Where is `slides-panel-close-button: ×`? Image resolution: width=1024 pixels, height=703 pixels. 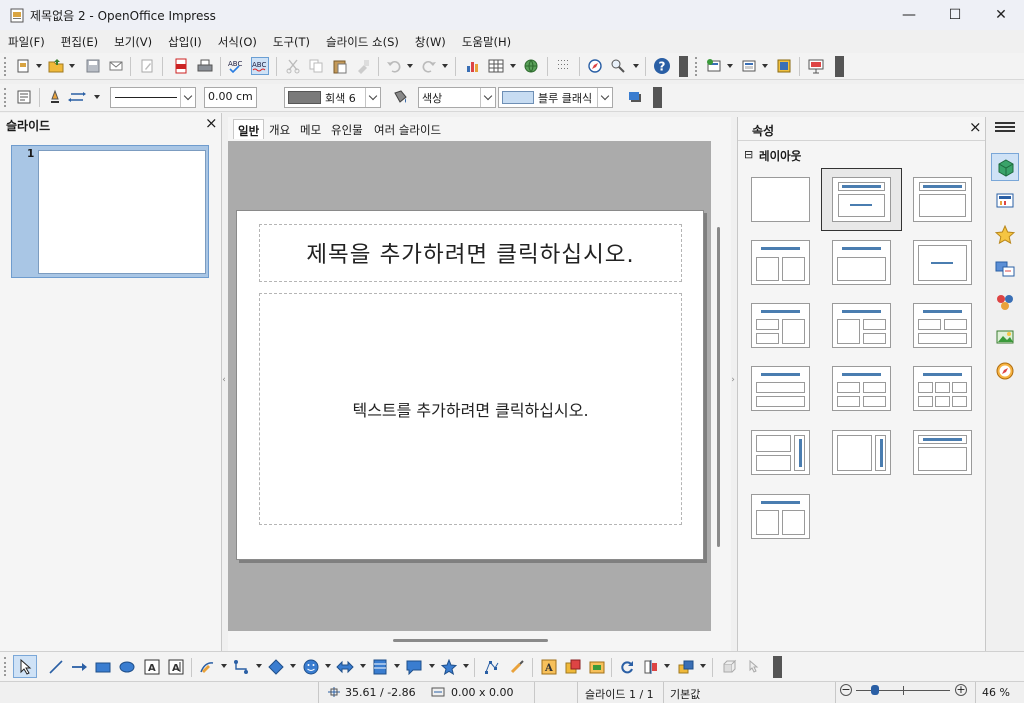
slides-panel-close-button: × is located at coordinates (211, 123).